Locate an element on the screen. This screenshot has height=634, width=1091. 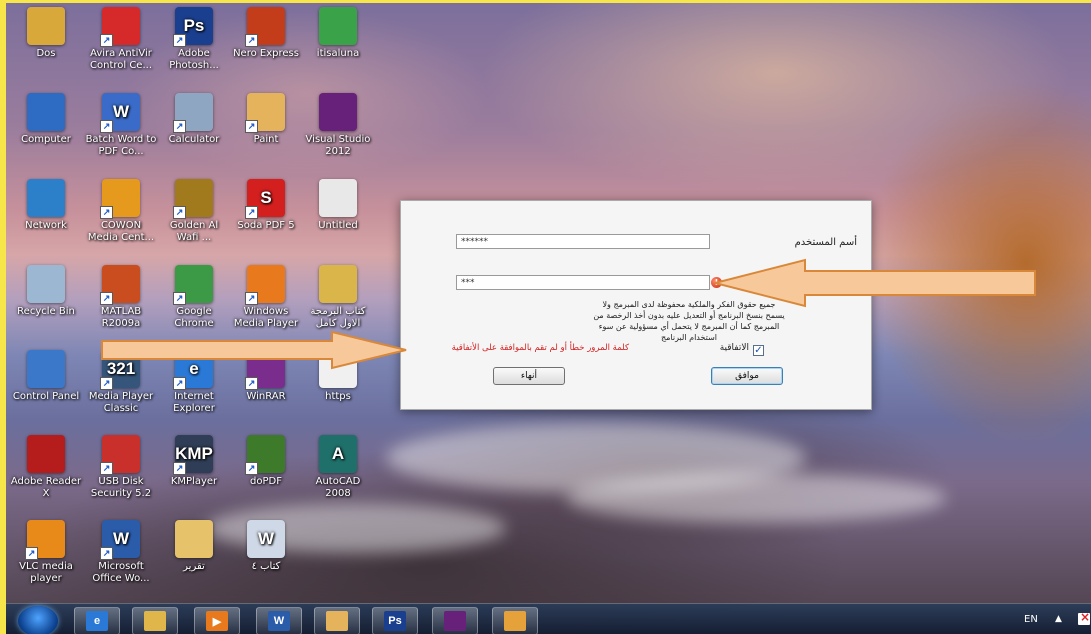
word-icon: W is located at coordinates (279, 621).